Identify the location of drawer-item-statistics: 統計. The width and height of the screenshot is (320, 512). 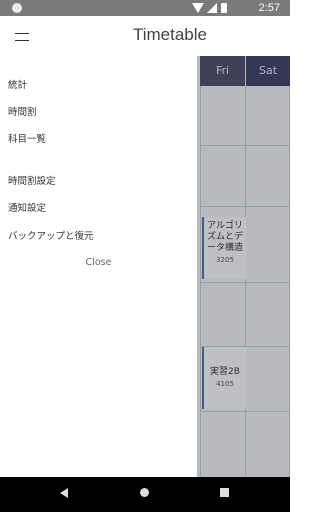
(17, 84).